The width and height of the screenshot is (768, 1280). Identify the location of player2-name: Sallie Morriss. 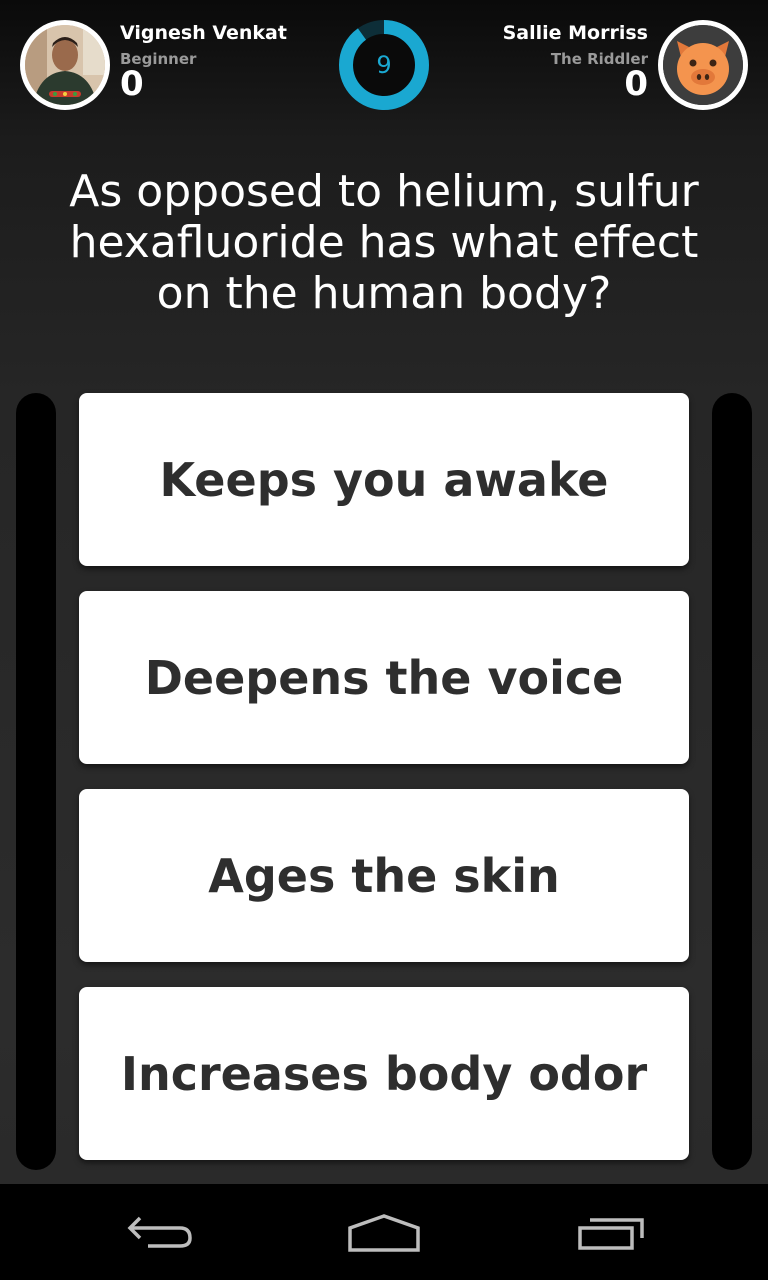
(575, 33).